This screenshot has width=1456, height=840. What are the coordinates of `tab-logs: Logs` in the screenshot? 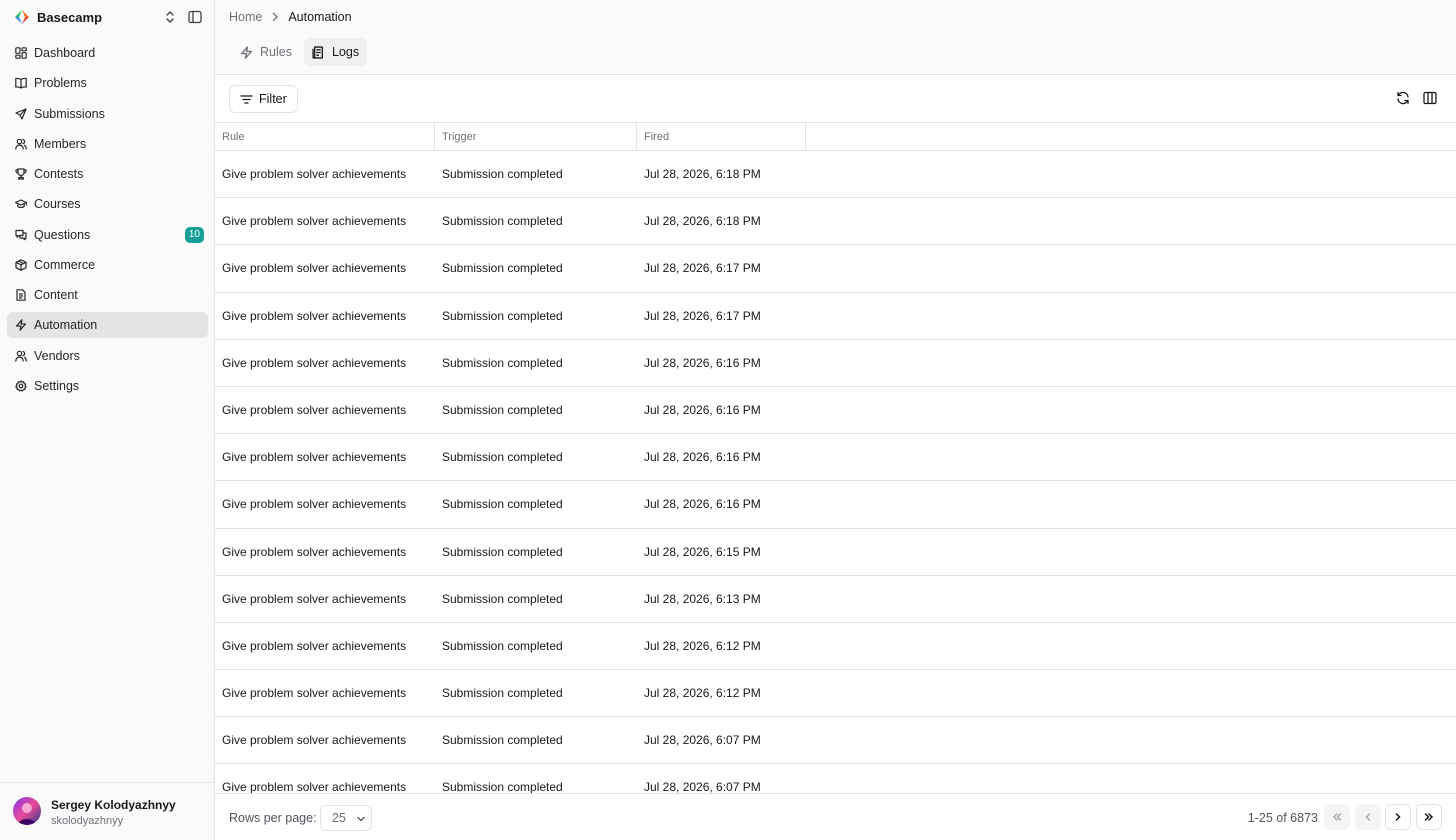 It's located at (335, 52).